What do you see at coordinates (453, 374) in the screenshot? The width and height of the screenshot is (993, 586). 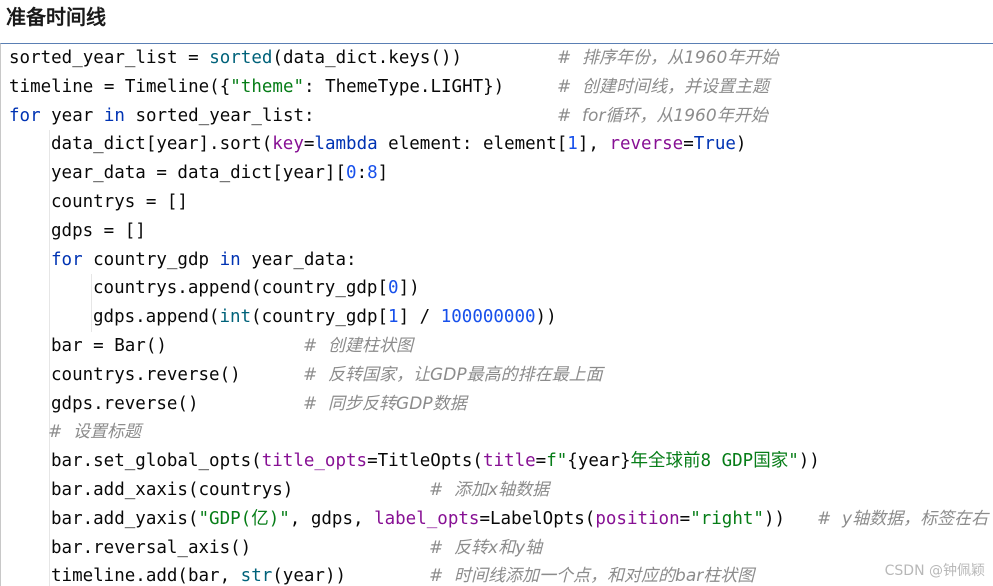 I see `code-comment: # 反转国家，让GDP最高的排在最上面` at bounding box center [453, 374].